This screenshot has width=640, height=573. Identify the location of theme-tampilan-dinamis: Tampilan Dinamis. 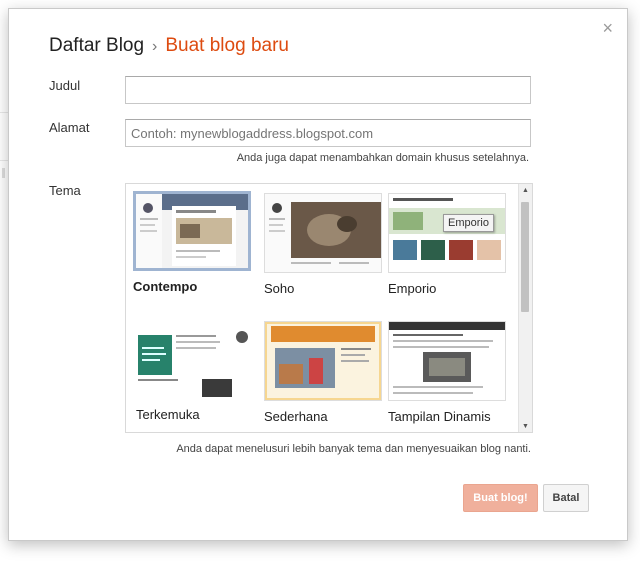
(447, 372).